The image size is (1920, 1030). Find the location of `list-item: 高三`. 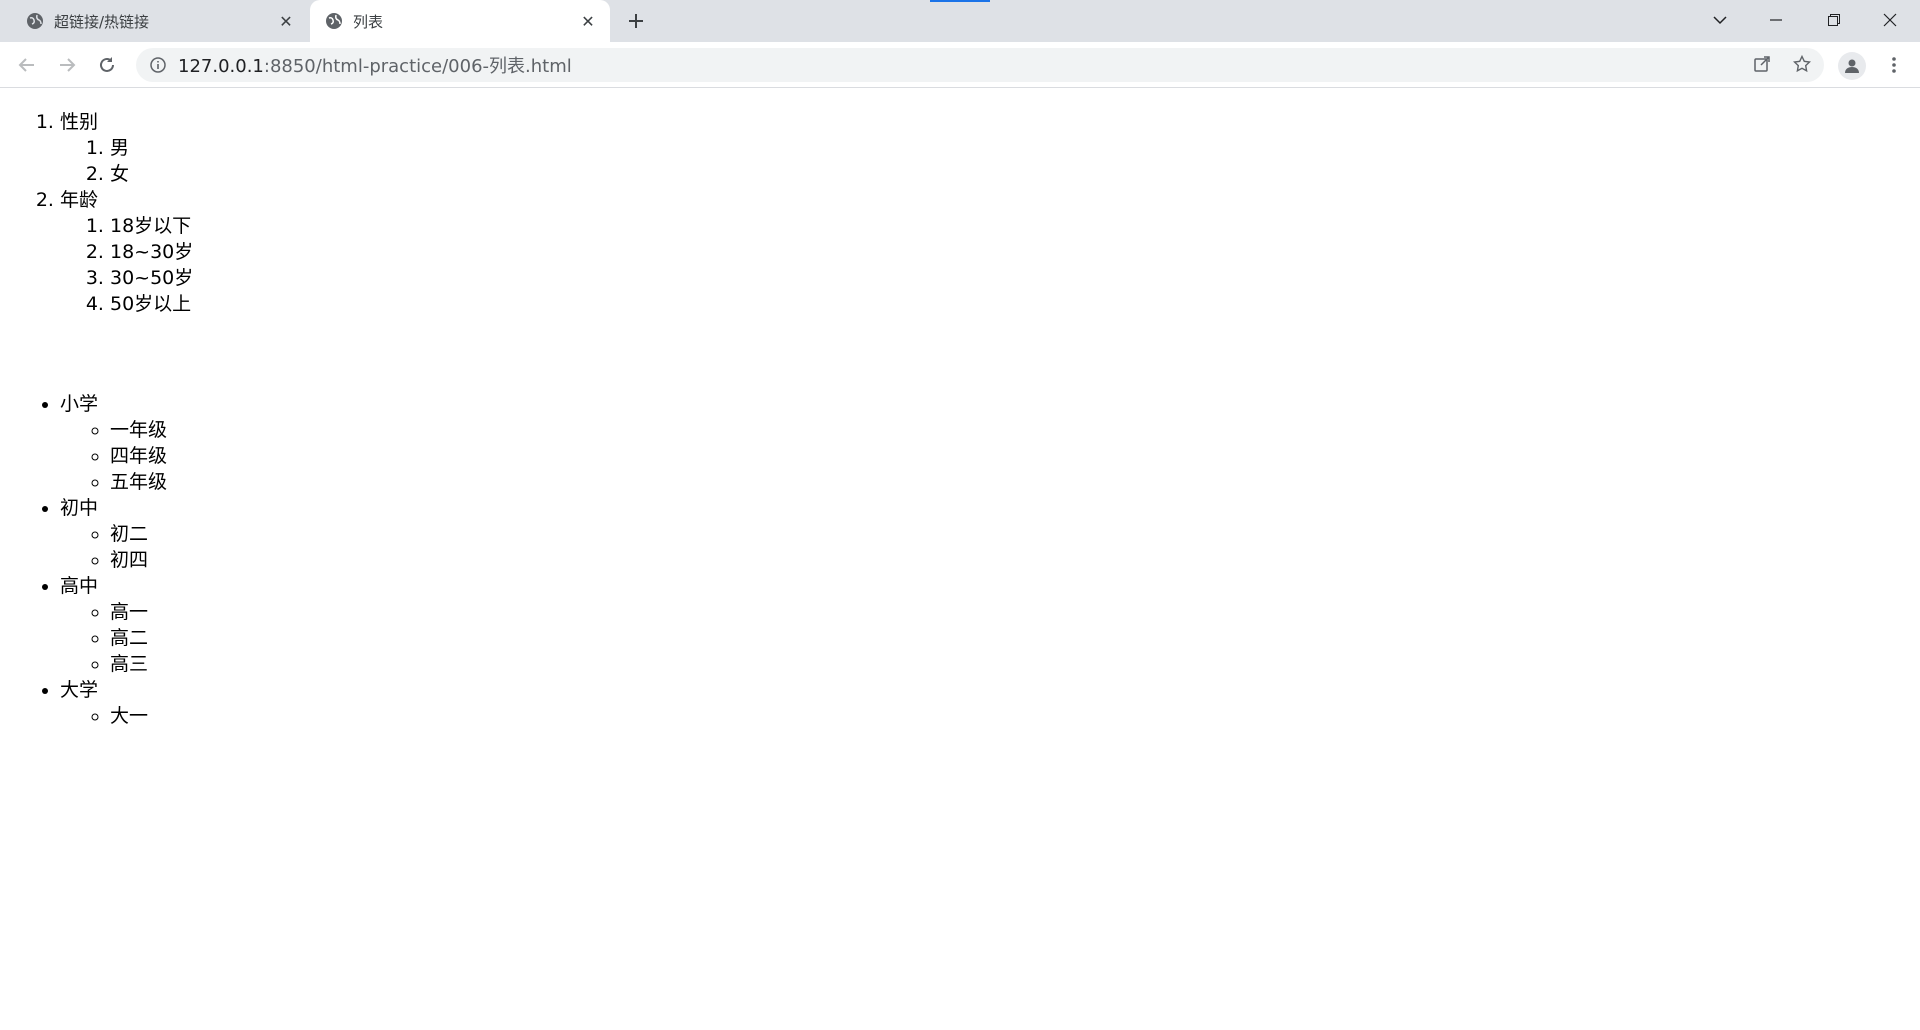

list-item: 高三 is located at coordinates (1015, 664).